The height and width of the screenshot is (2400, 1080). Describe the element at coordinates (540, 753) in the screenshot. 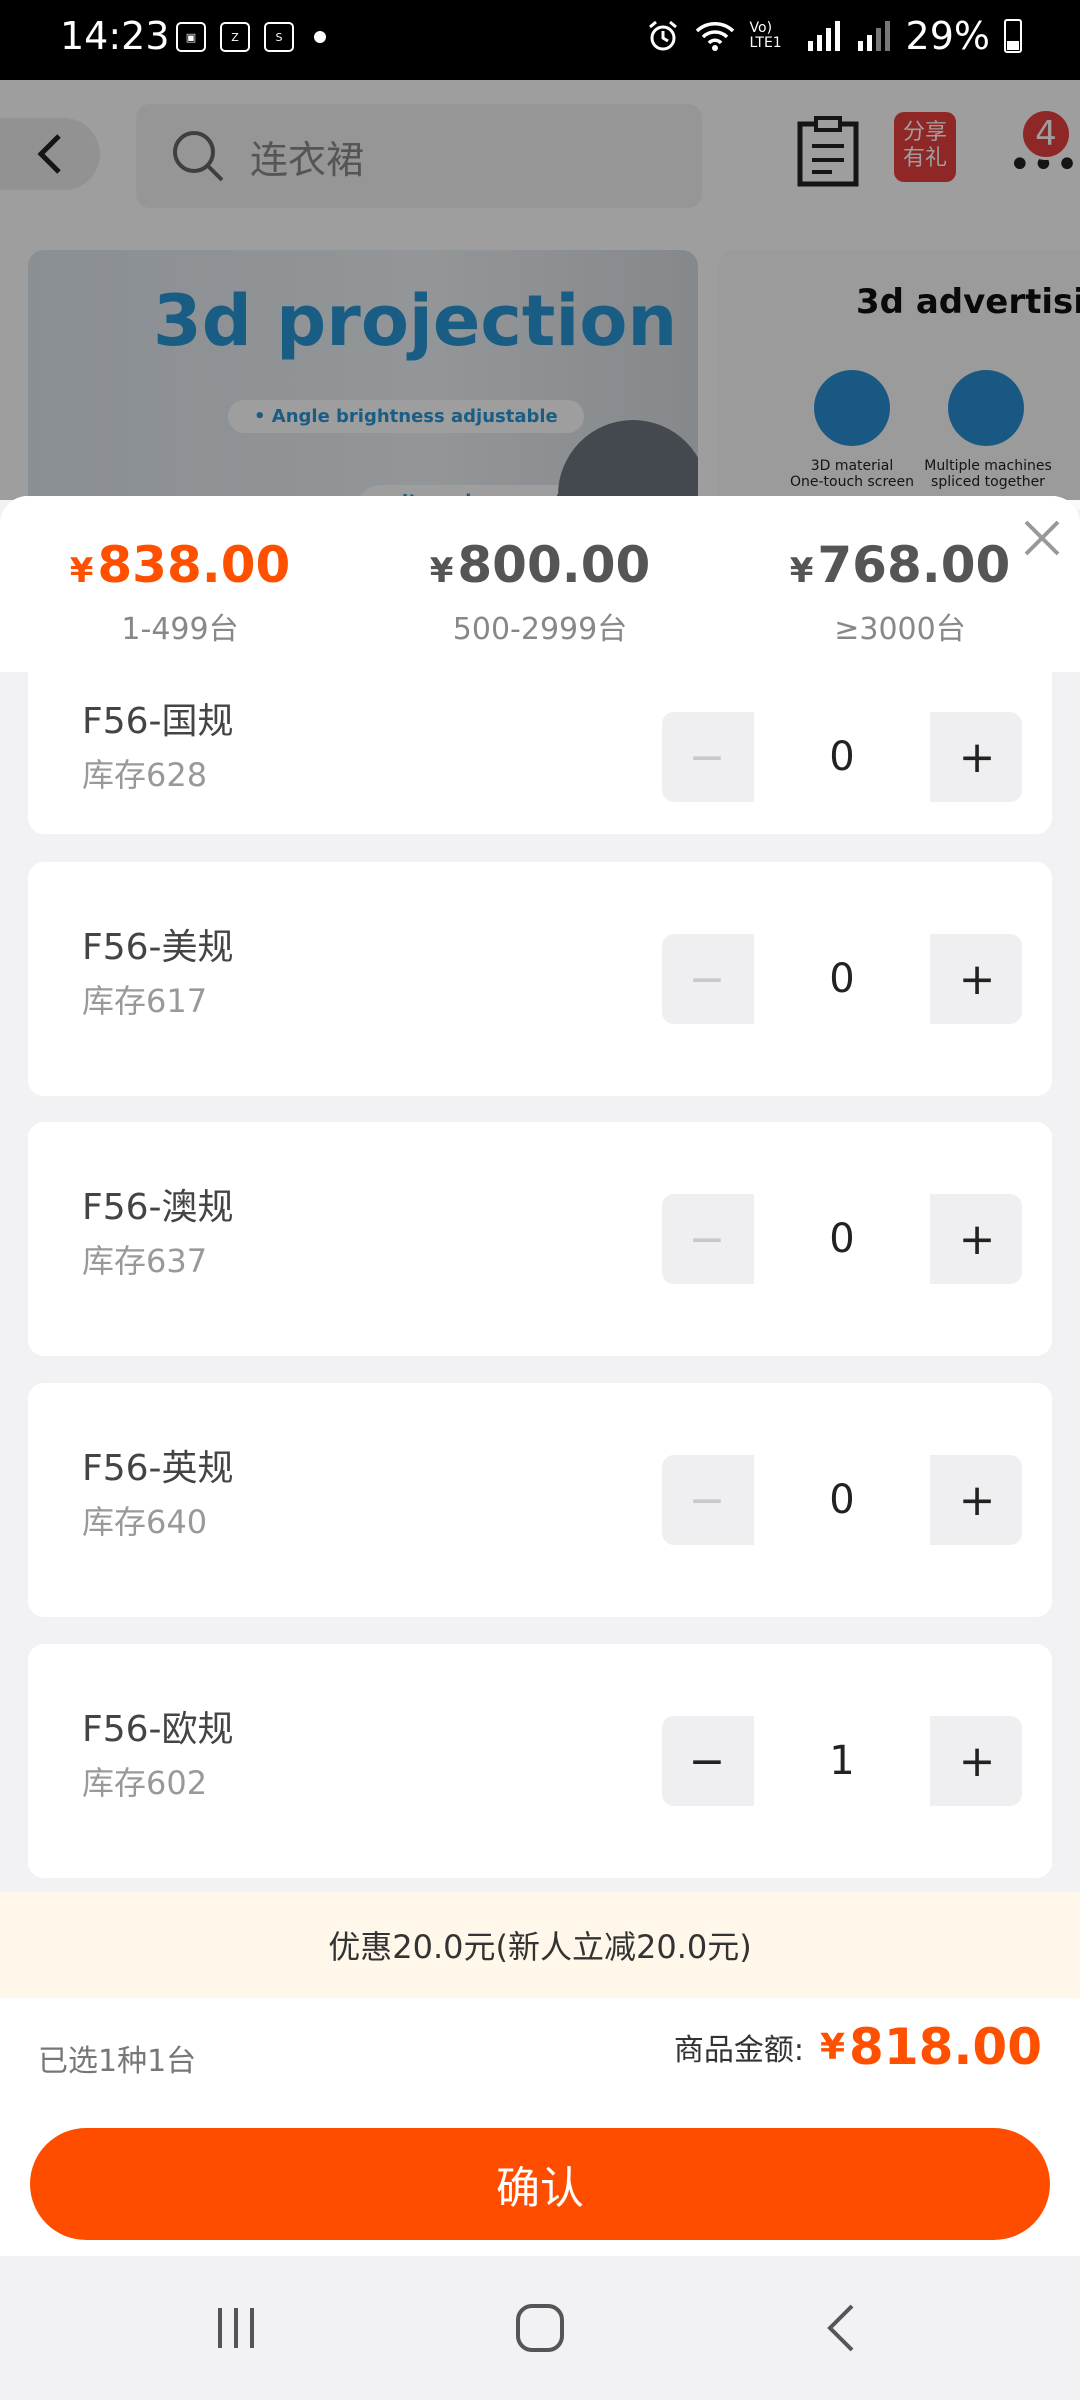

I see `sku-item: F56-国规 库存628 − 0 +` at that location.